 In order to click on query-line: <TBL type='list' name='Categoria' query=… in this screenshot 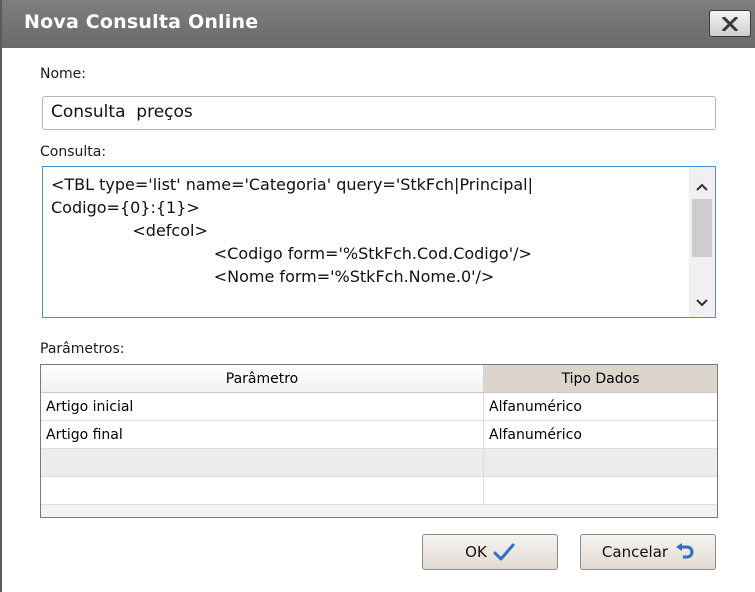, I will do `click(292, 184)`.